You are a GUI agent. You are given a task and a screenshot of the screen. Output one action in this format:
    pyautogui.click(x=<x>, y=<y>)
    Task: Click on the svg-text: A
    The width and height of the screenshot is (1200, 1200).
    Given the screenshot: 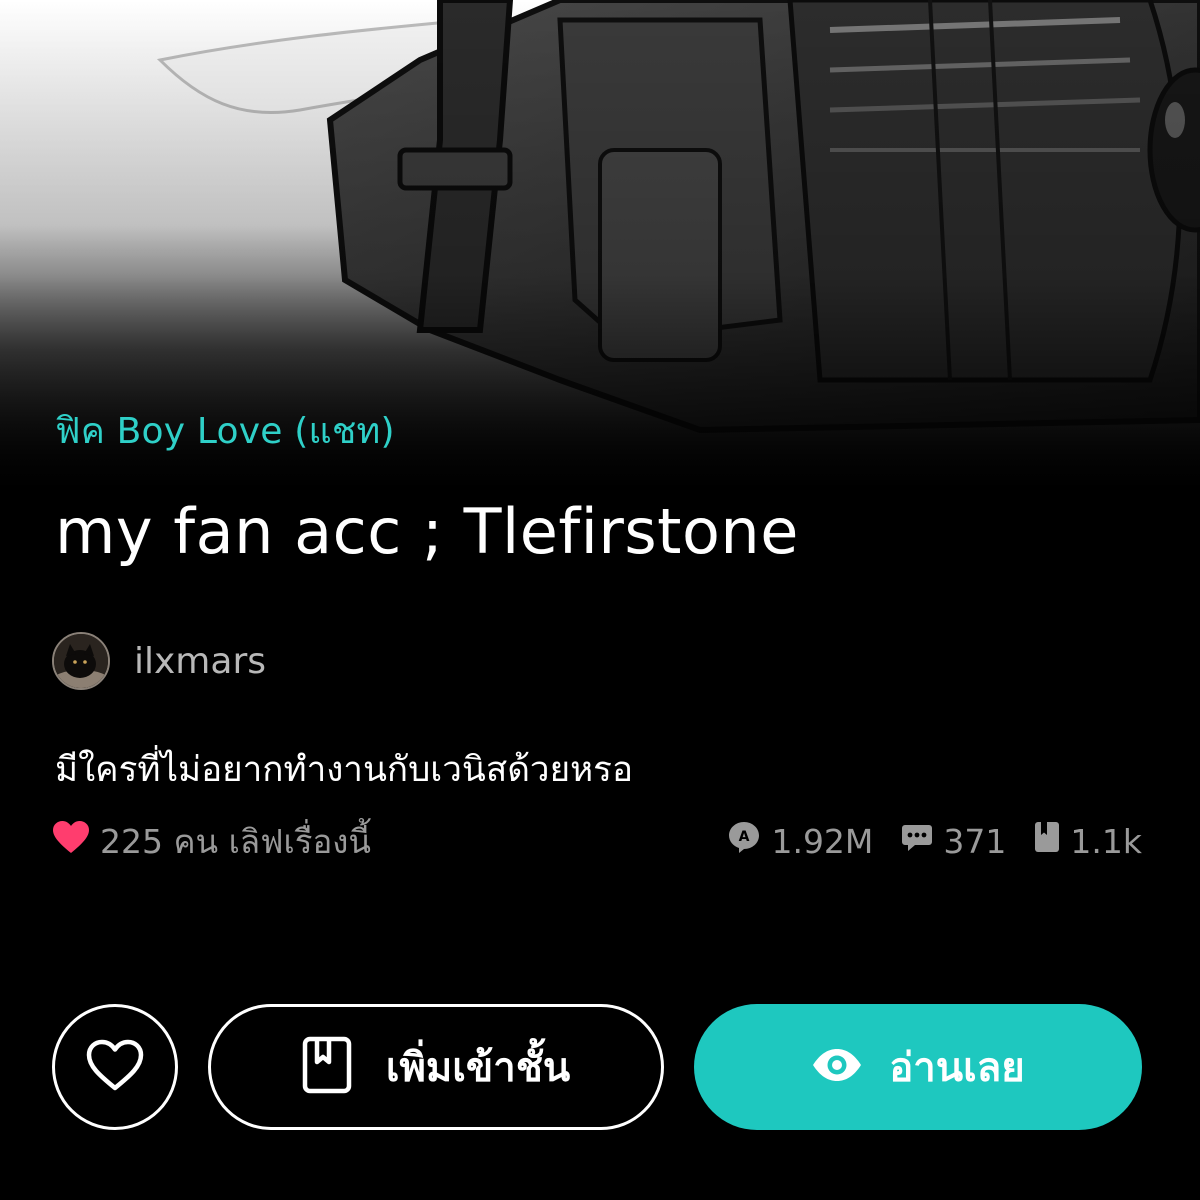 What is the action you would take?
    pyautogui.click(x=744, y=837)
    